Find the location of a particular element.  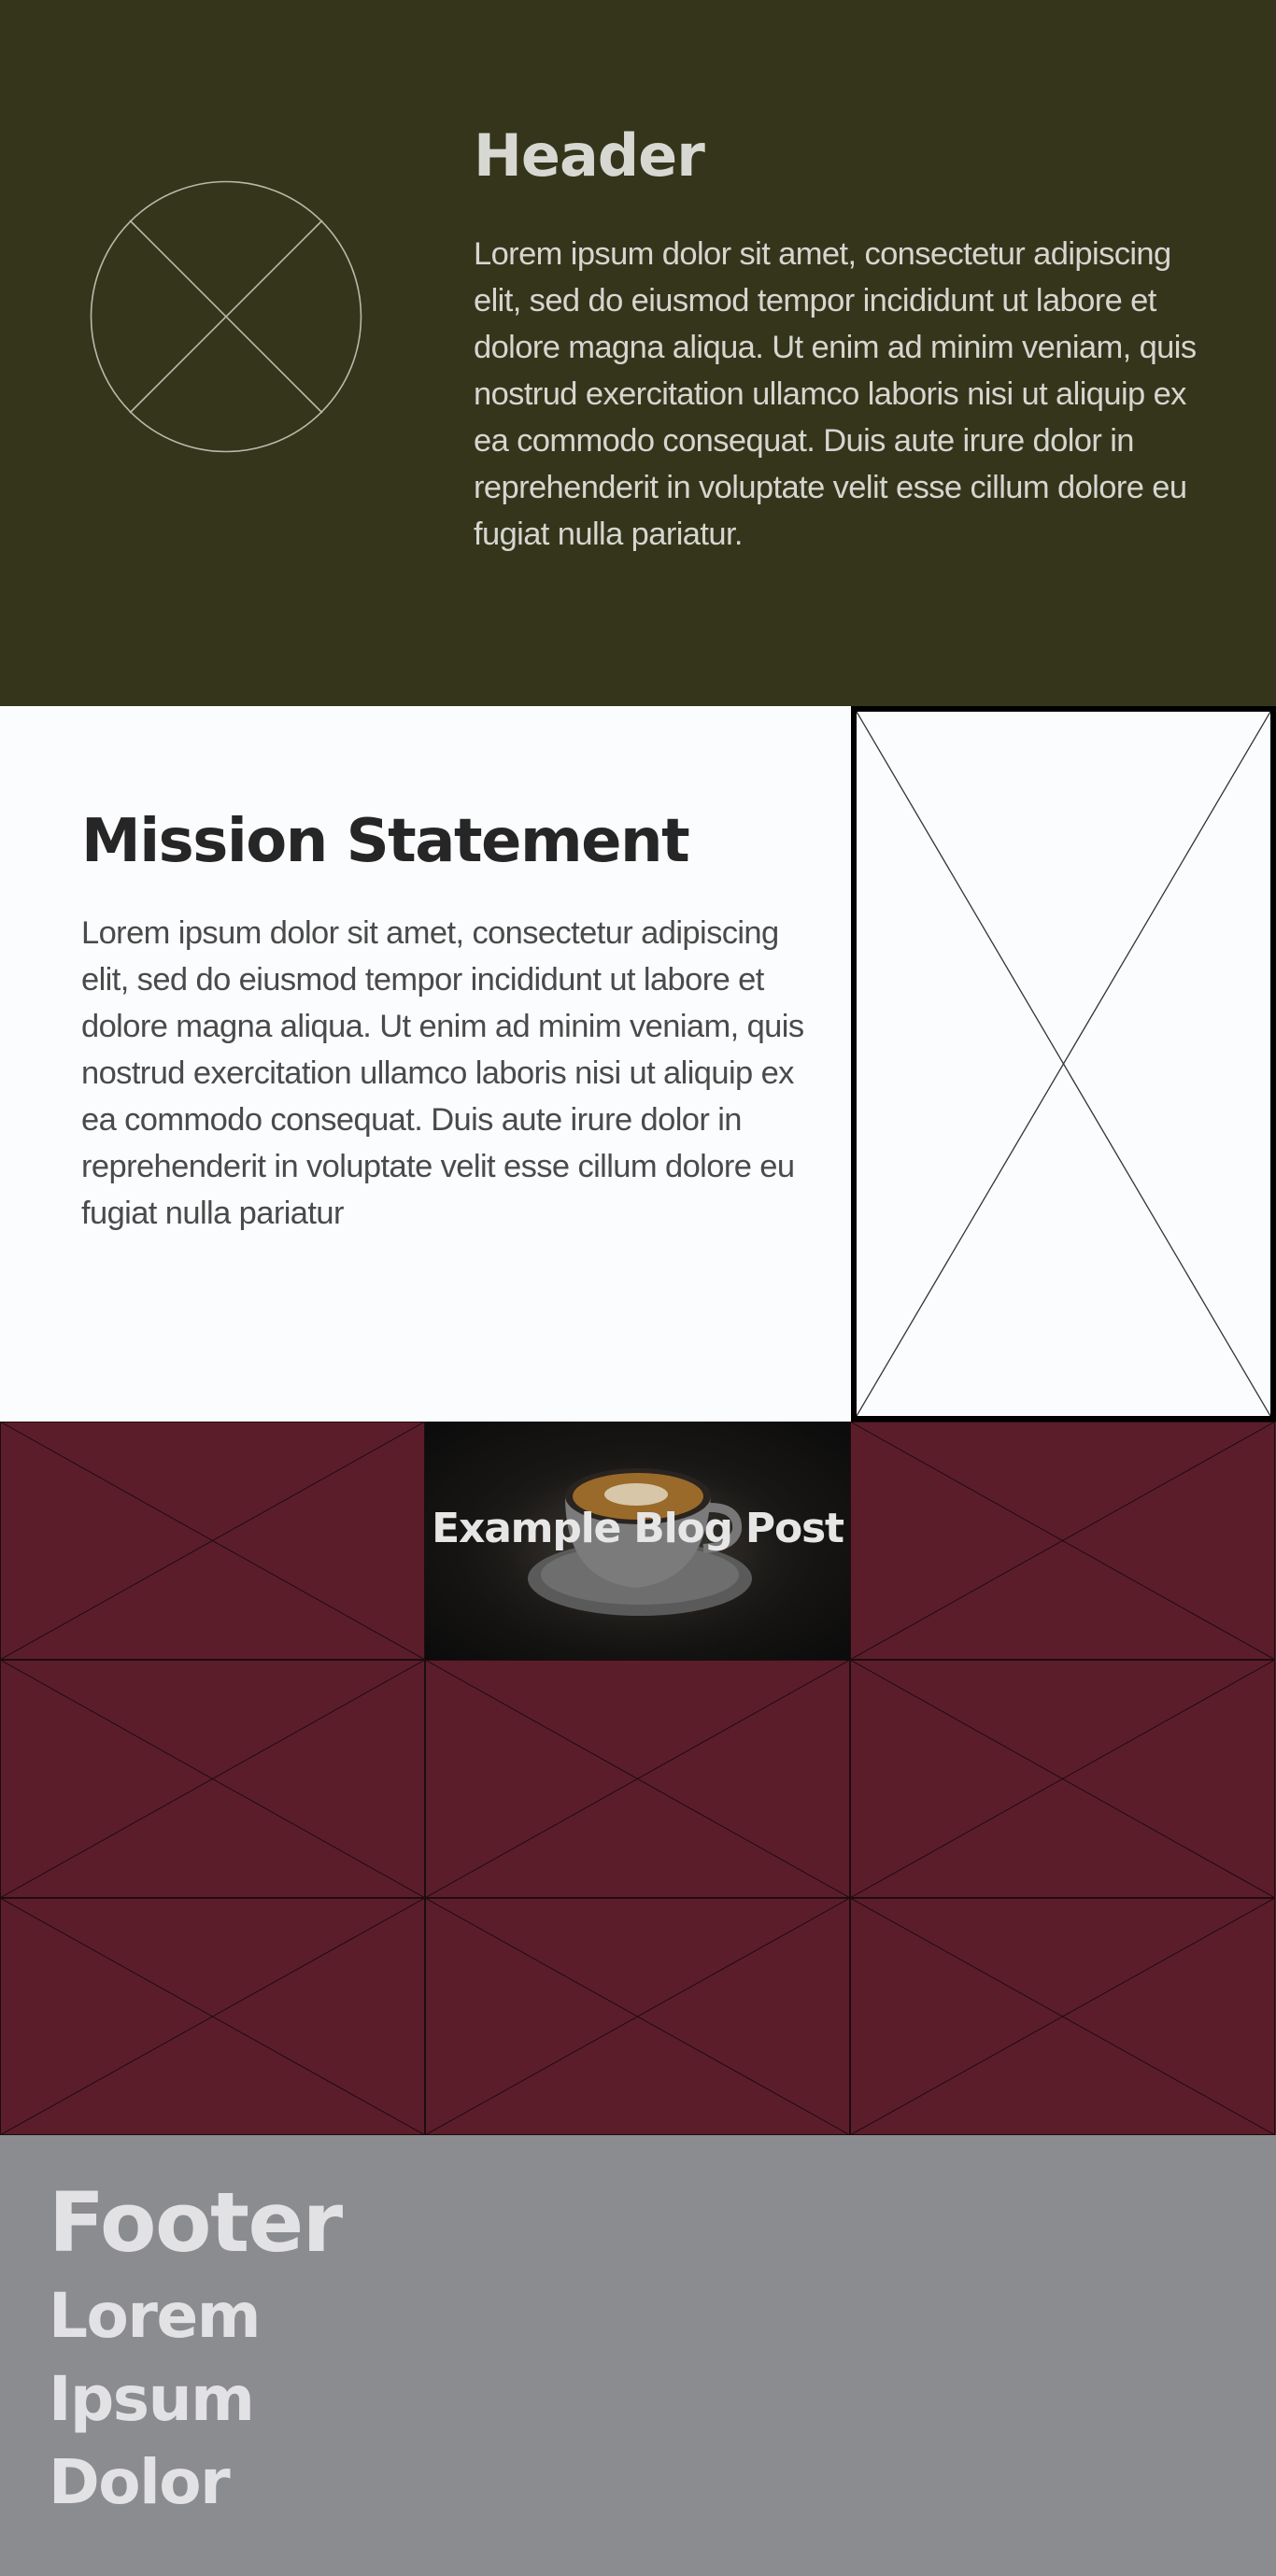

blog-post-title: Example Blog Post is located at coordinates (638, 1528).